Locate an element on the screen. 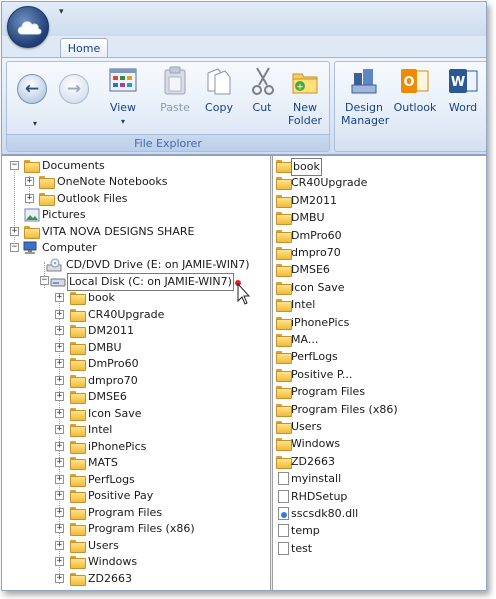 The width and height of the screenshot is (496, 599). list-item-file: test is located at coordinates (379, 549).